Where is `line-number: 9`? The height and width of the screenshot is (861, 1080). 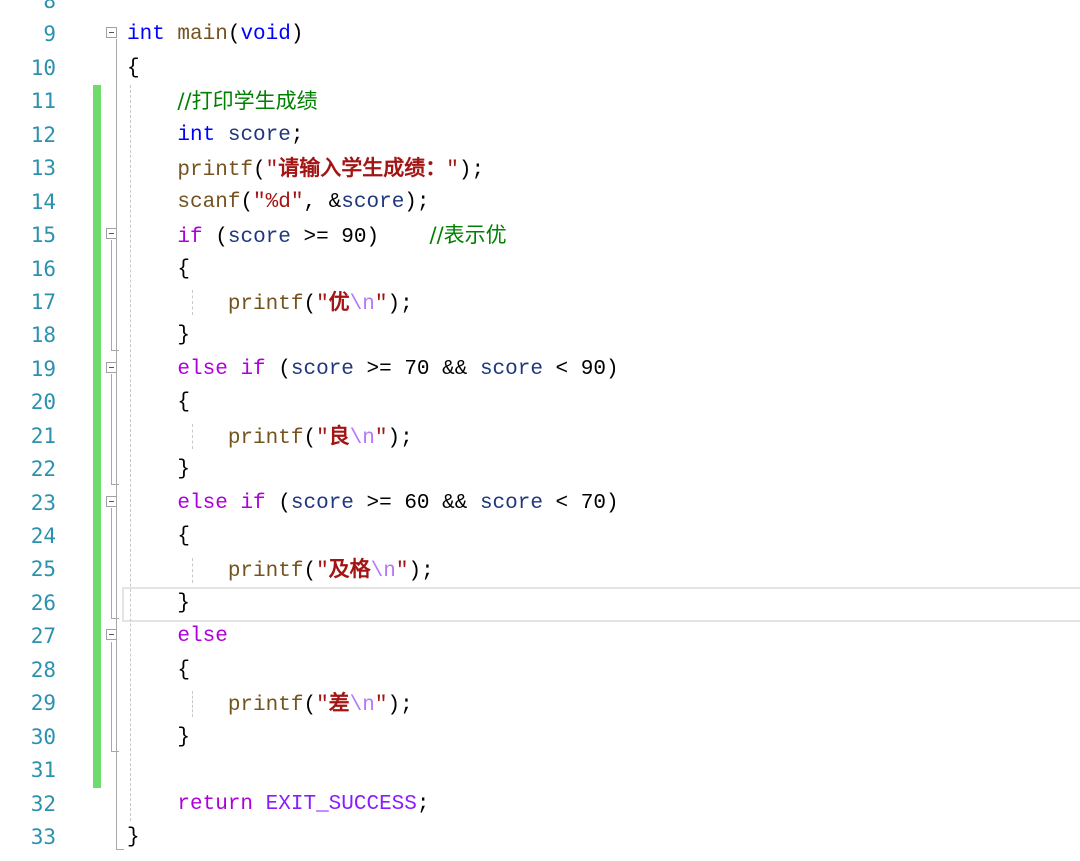
line-number: 9 is located at coordinates (49, 34).